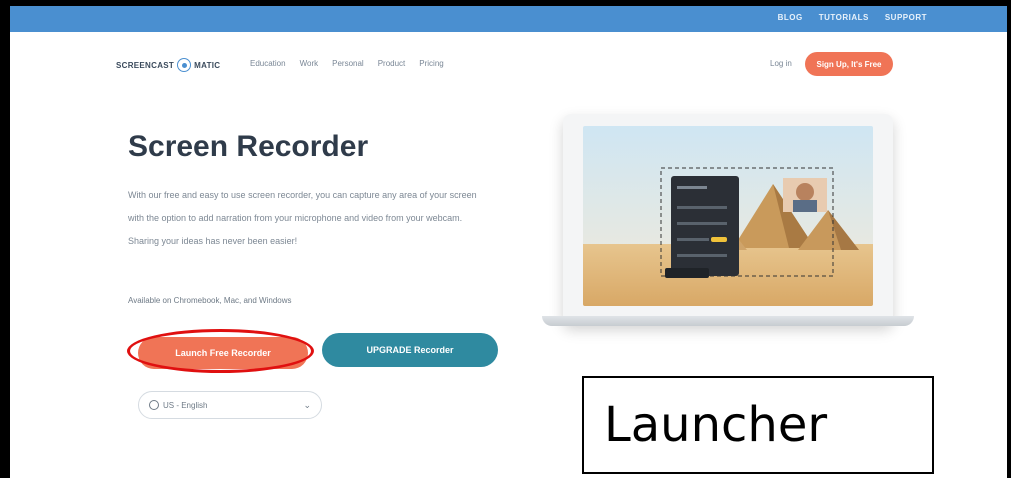 The image size is (1011, 478). I want to click on page-title: Screen Recorder, so click(248, 146).